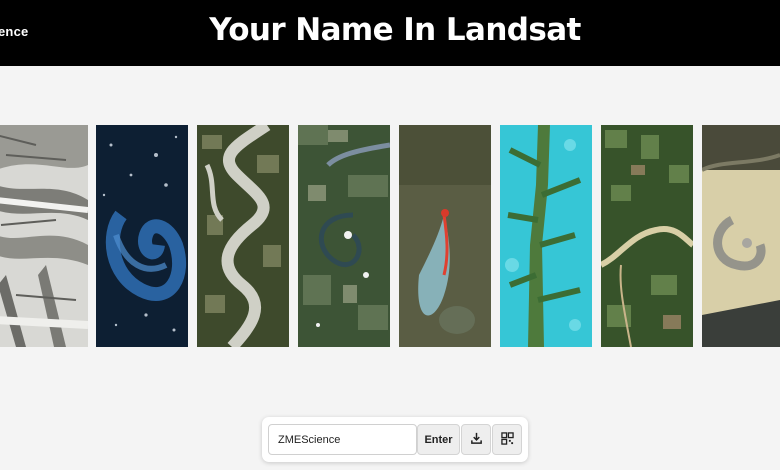 This screenshot has height=470, width=780. What do you see at coordinates (344, 236) in the screenshot?
I see `landsat-image-farmland` at bounding box center [344, 236].